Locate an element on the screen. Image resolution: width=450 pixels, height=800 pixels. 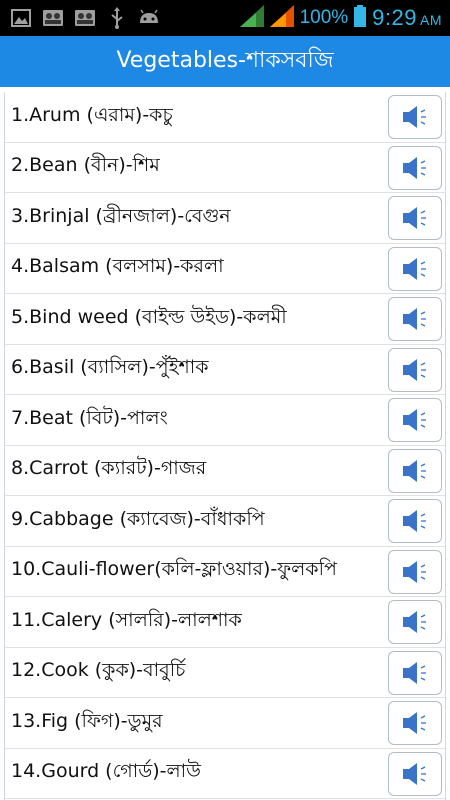
list-item-label: 6.Basil (ব্যাসিল)-পুঁইশাক is located at coordinates (110, 367).